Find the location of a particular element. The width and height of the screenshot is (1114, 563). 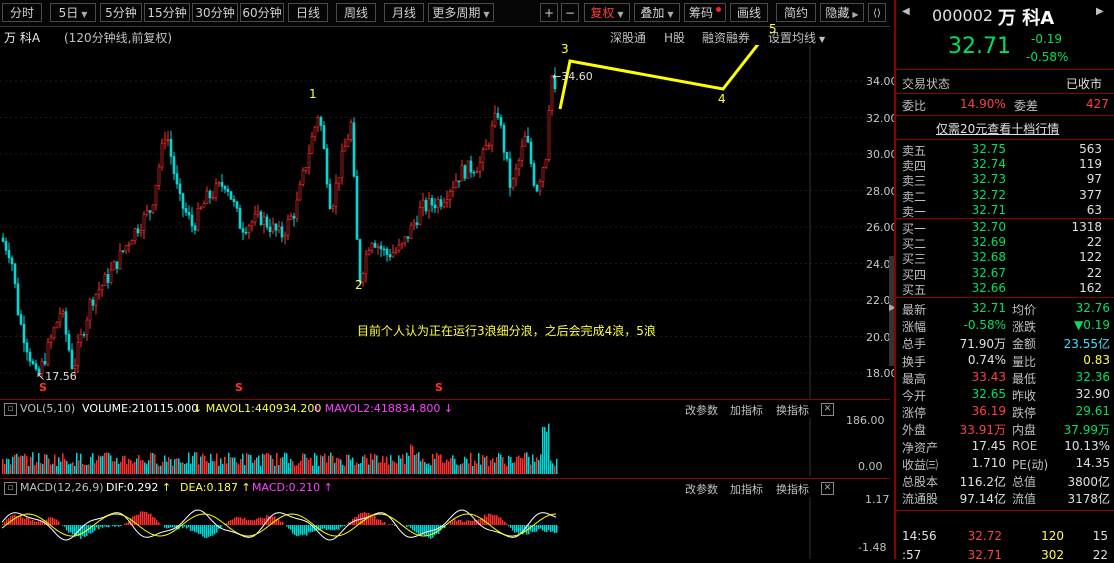

tab-30min: 30分钟 is located at coordinates (215, 12).